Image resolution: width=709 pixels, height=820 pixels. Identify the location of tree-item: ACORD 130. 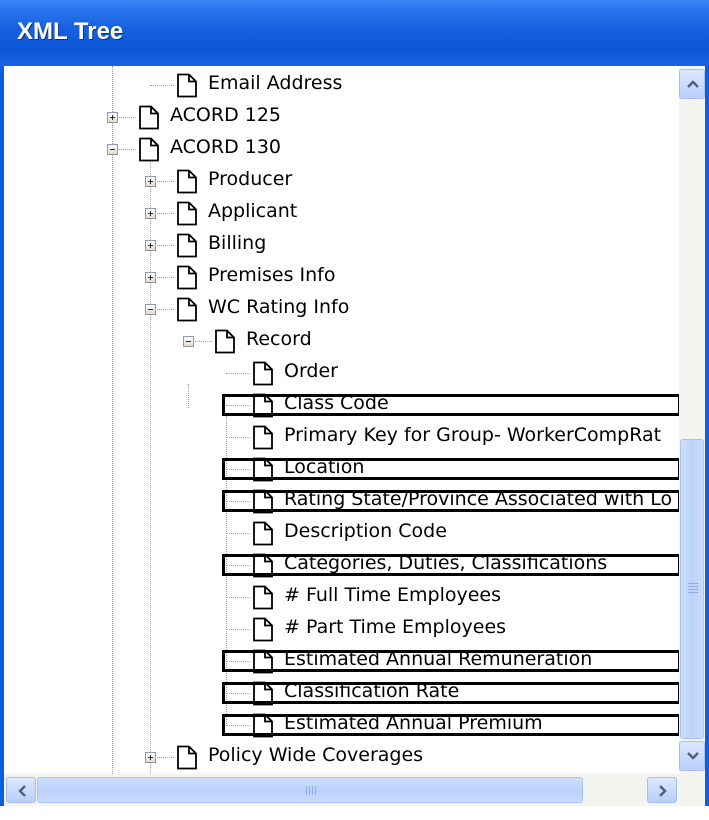
(408, 150).